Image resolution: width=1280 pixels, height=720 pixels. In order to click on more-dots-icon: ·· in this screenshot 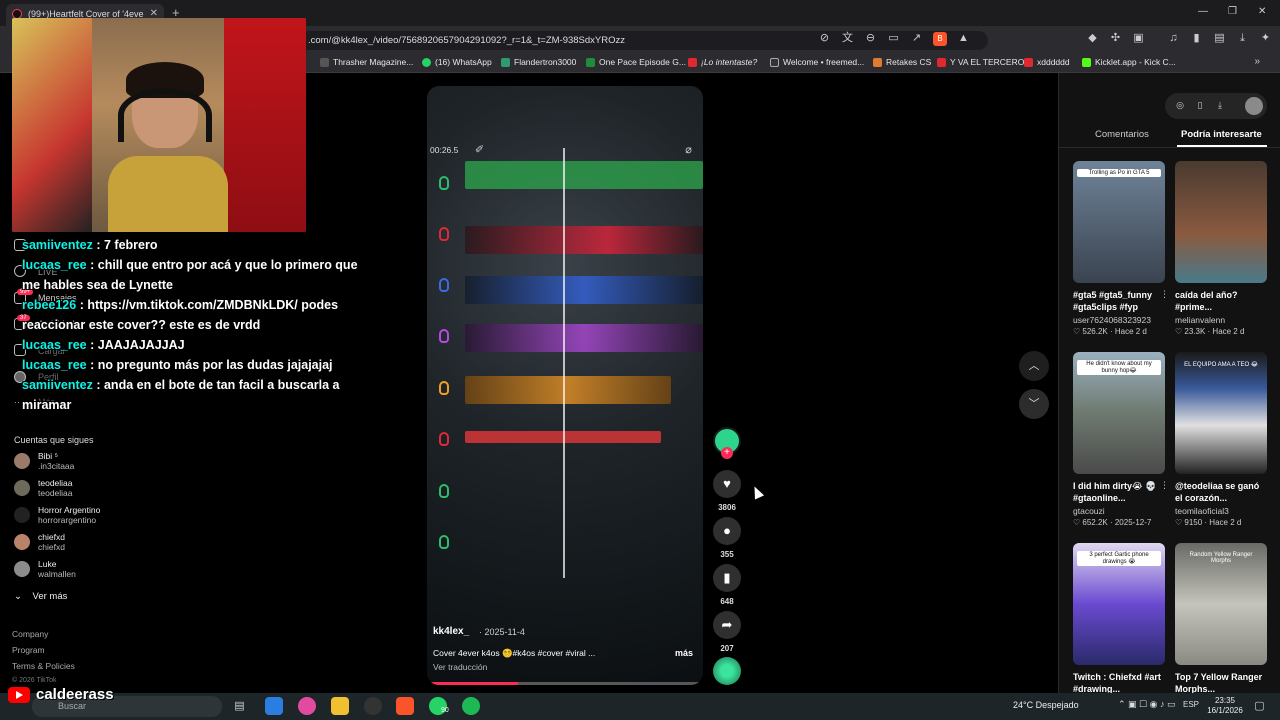, I will do `click(17, 402)`.